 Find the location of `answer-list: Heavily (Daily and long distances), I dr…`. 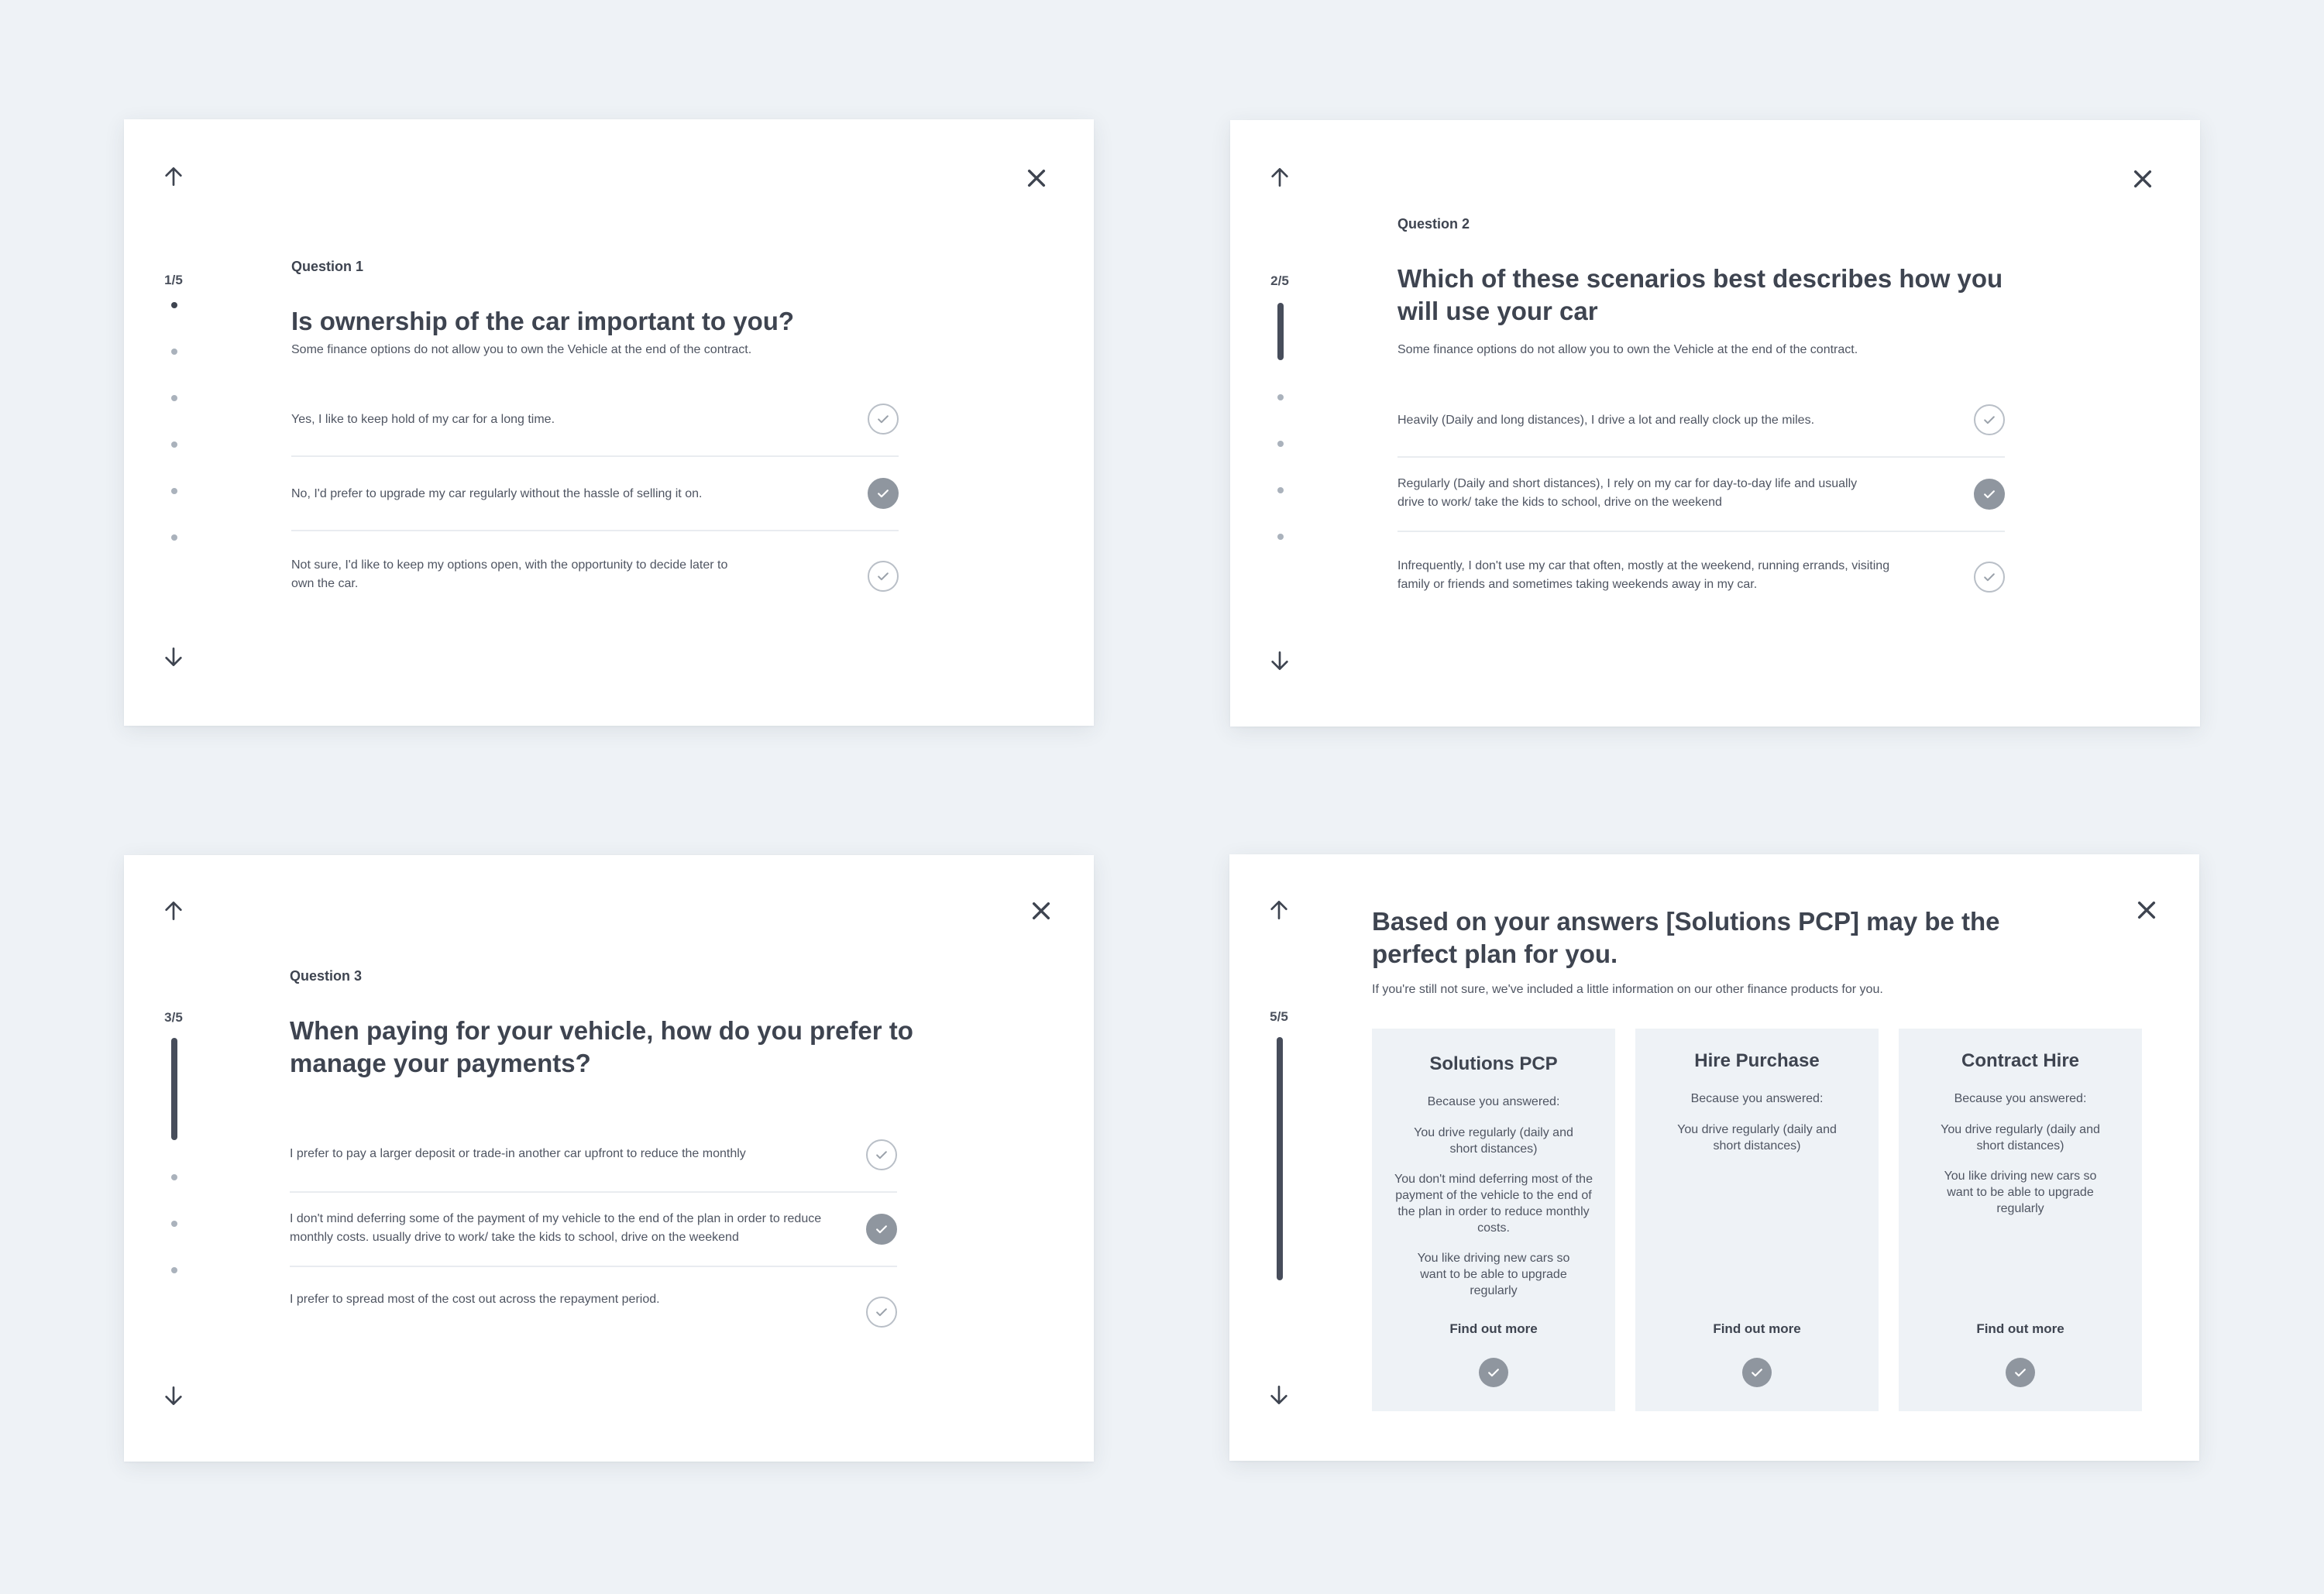

answer-list: Heavily (Daily and long distances), I dr… is located at coordinates (1701, 502).